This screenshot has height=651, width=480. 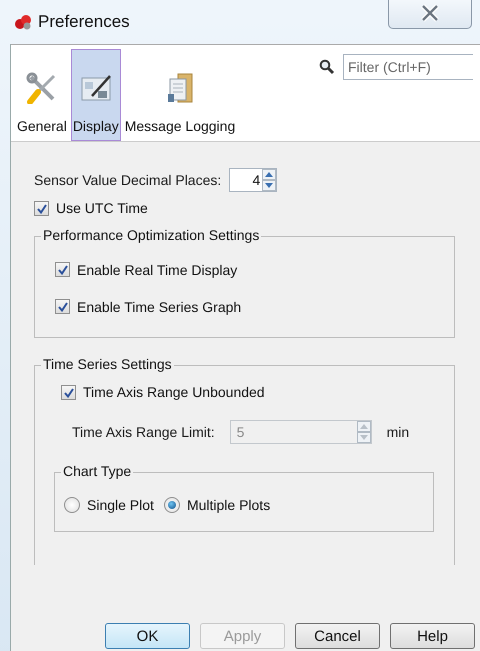 I want to click on radio-label: Single Plot, so click(x=120, y=505).